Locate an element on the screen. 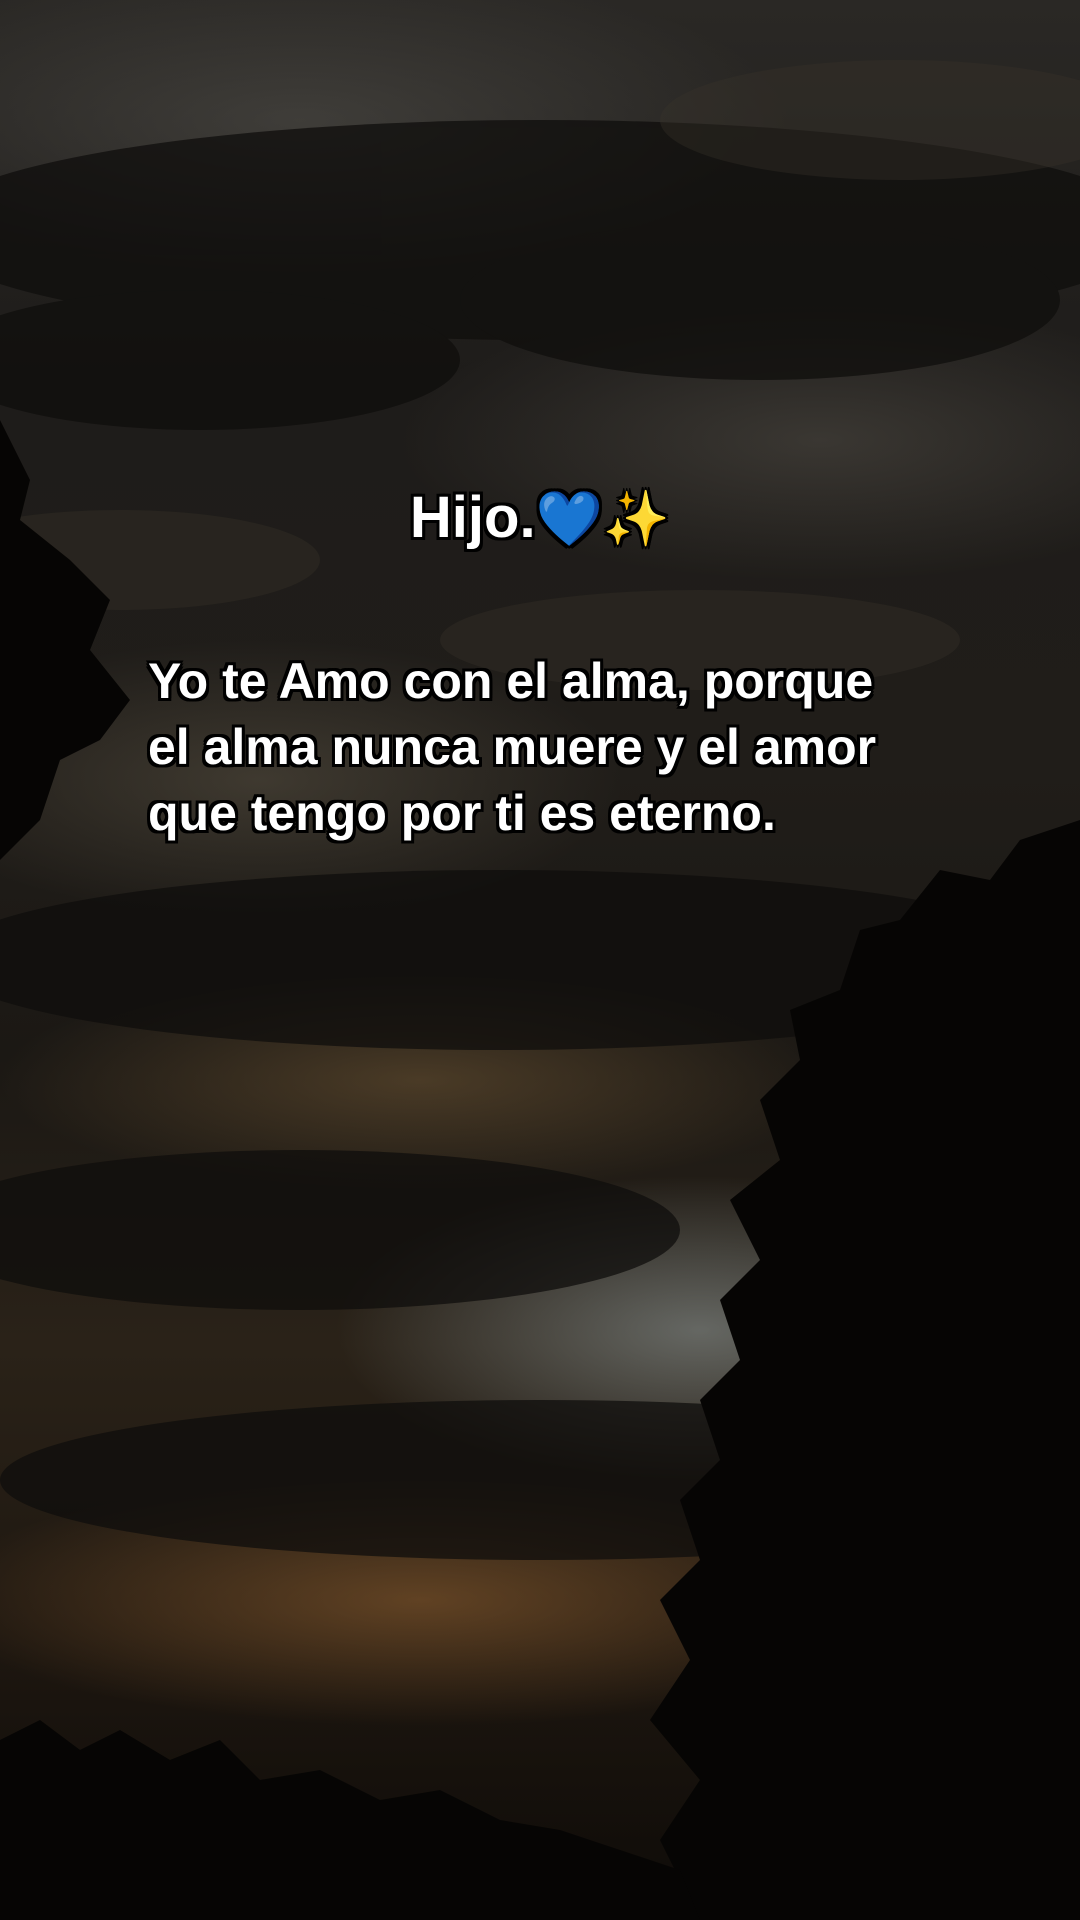 The width and height of the screenshot is (1080, 1920). heart-sparkles-icon: 💙✨ is located at coordinates (603, 519).